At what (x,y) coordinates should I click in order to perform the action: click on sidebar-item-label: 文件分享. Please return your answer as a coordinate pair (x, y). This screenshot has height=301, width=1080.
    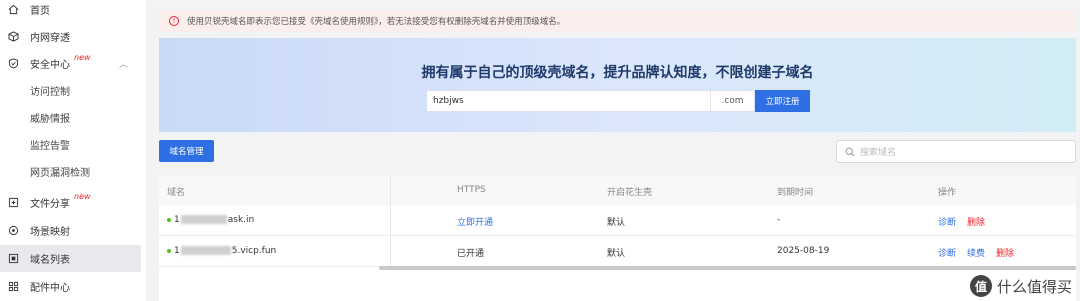
    Looking at the image, I should click on (50, 204).